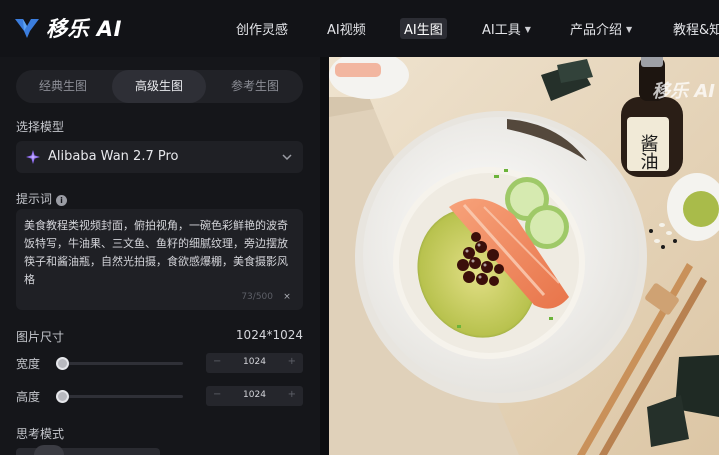  Describe the element at coordinates (324, 256) in the screenshot. I see `panel-divider` at that location.